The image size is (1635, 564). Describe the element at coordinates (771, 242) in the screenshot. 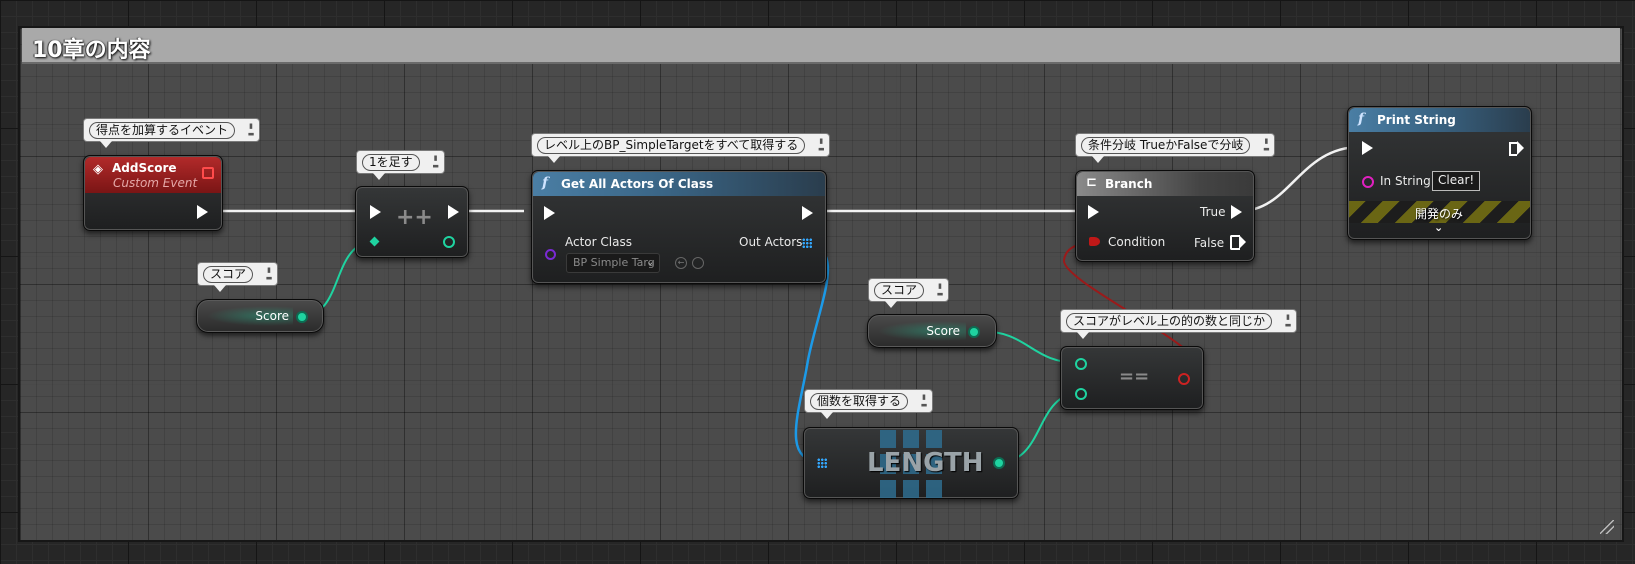

I see `out-actors-label: Out Actors` at that location.